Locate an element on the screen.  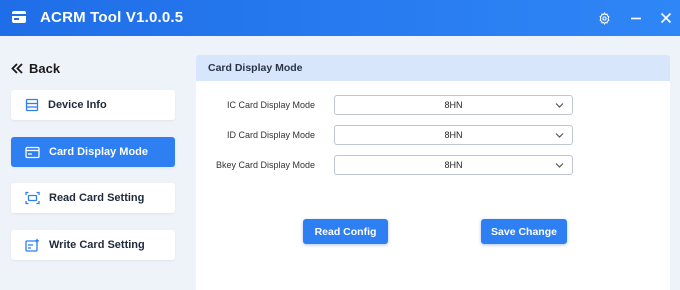
sidebar-item-card-display-mode: Card Display Mode is located at coordinates (93, 152).